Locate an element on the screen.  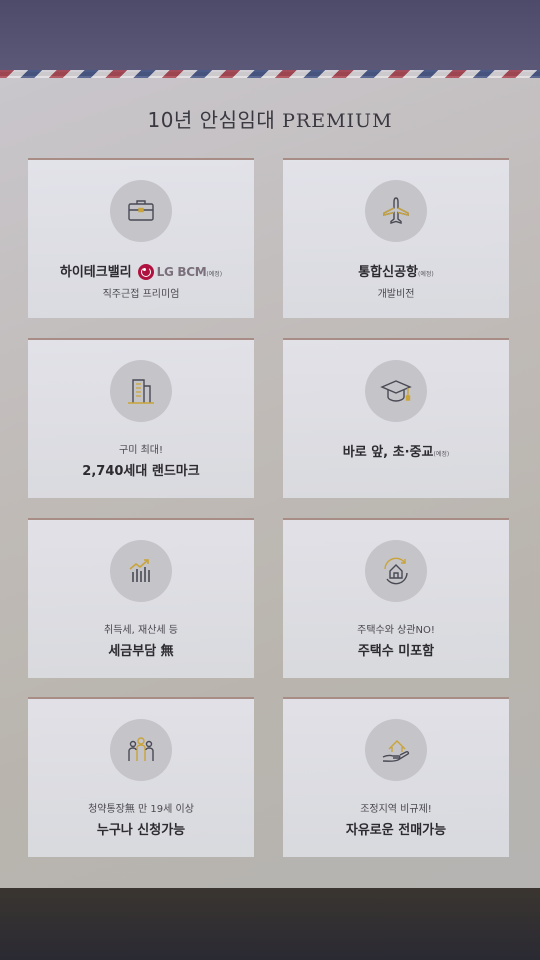
feature-card-anyone: 청약통장無 만 19세 이상 누구나 신청가능 is located at coordinates (141, 777).